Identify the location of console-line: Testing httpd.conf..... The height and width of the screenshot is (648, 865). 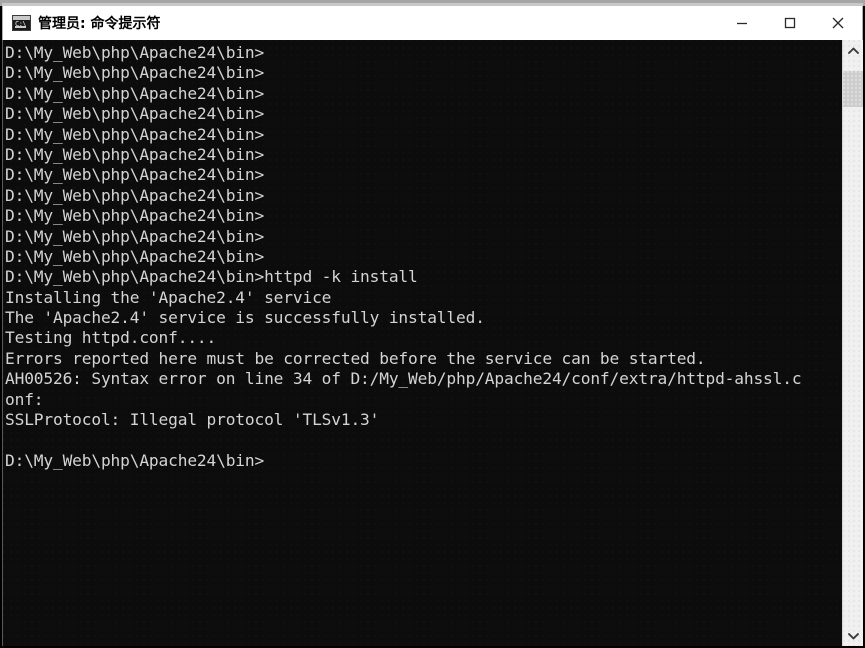
(111, 338).